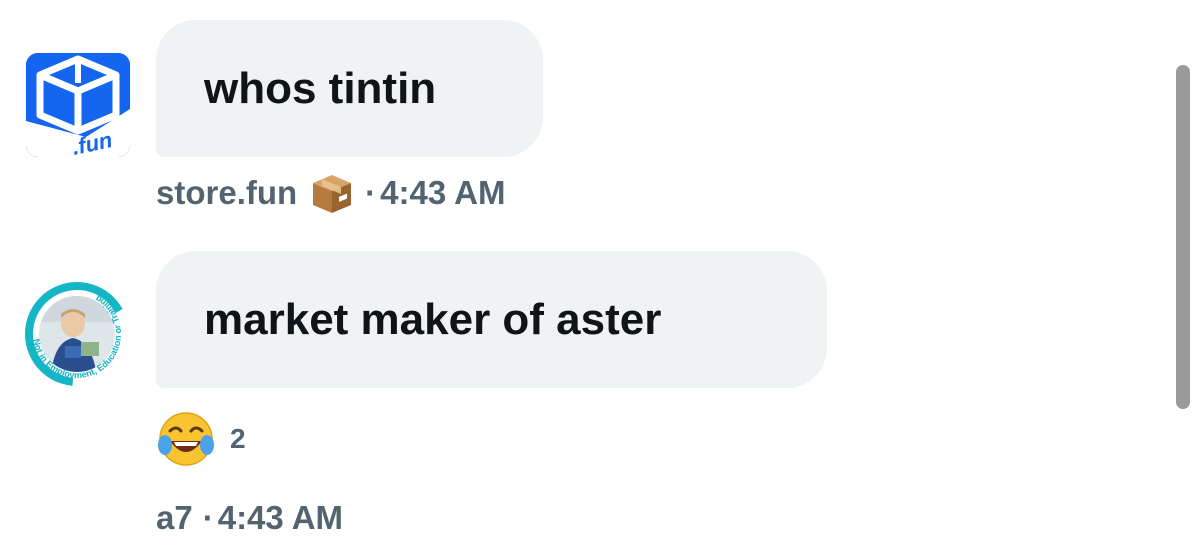 The width and height of the screenshot is (1199, 553). I want to click on store-fun-avatar: .fun, so click(78, 105).